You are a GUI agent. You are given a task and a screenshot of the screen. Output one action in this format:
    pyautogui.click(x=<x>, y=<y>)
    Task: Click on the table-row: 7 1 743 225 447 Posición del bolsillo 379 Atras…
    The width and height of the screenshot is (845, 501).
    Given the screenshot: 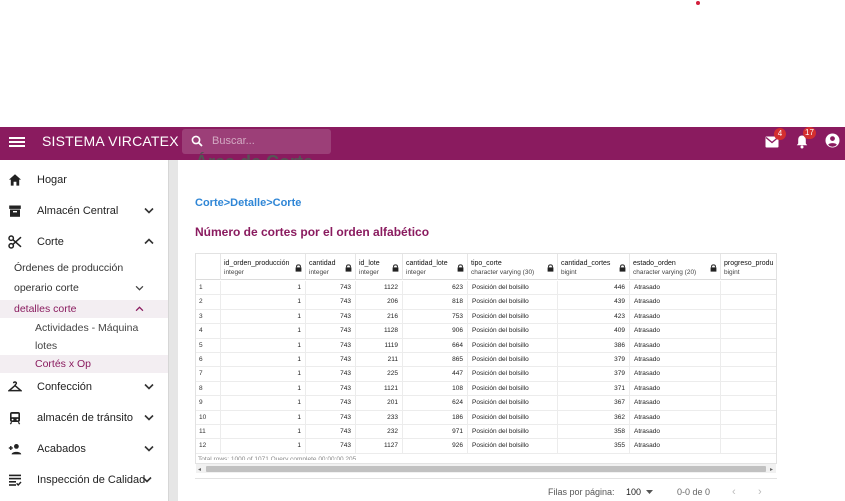 What is the action you would take?
    pyautogui.click(x=486, y=374)
    